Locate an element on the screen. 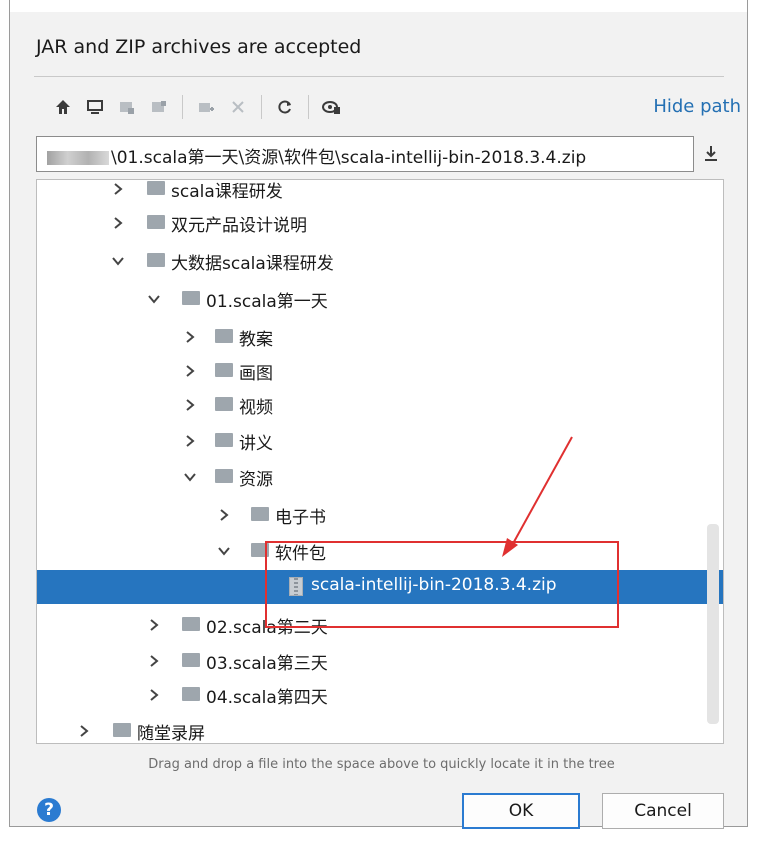 This screenshot has width=763, height=853. annotation-arrow is located at coordinates (537, 496).